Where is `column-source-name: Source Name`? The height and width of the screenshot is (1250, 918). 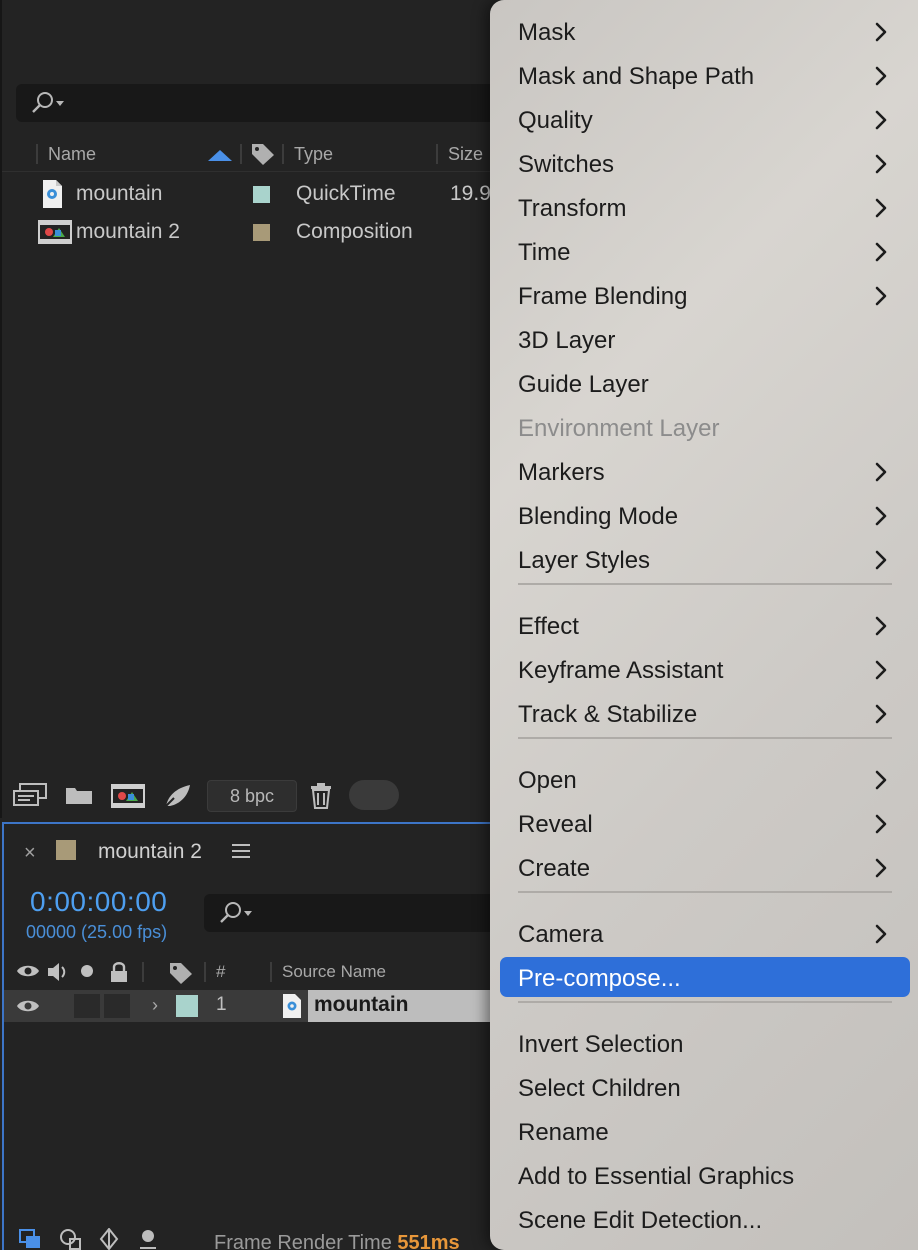 column-source-name: Source Name is located at coordinates (334, 972).